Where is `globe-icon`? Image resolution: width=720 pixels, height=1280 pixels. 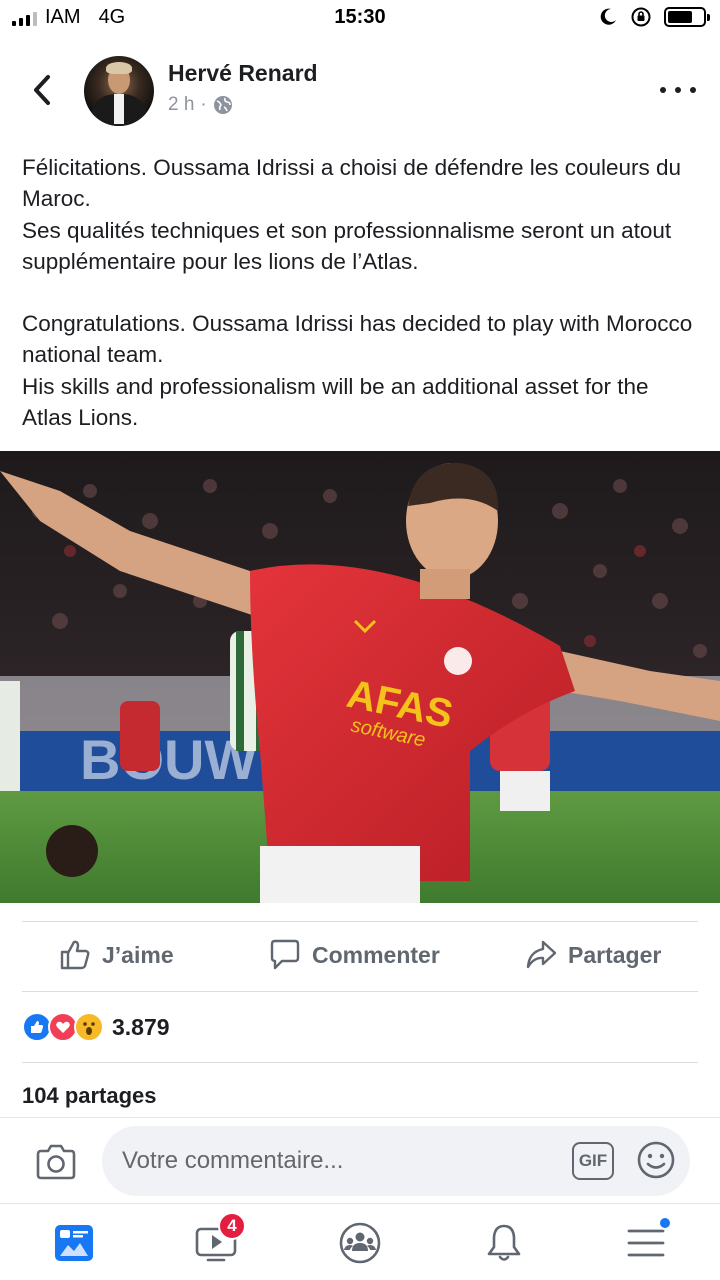 globe-icon is located at coordinates (222, 105).